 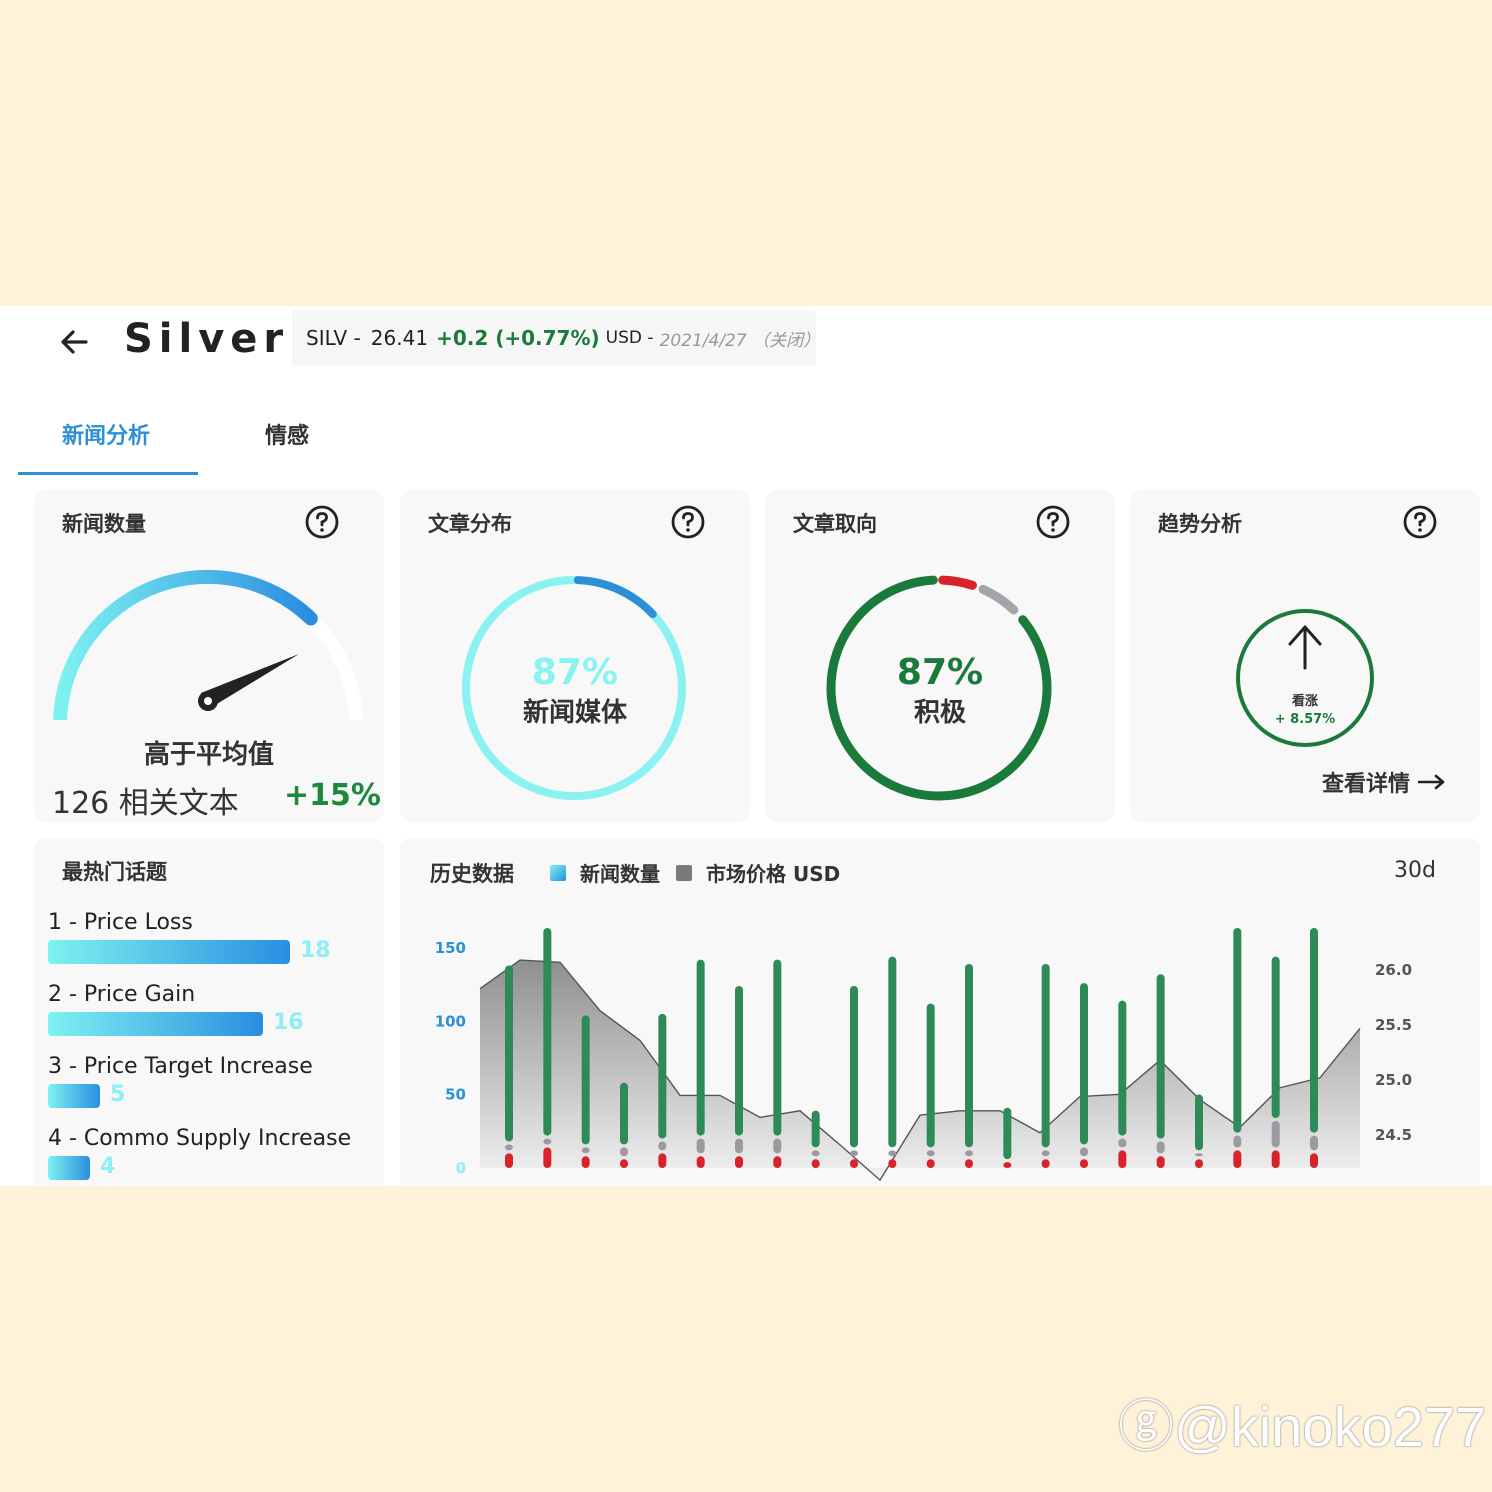 What do you see at coordinates (450, 1021) in the screenshot?
I see `left-axis-tick: 100` at bounding box center [450, 1021].